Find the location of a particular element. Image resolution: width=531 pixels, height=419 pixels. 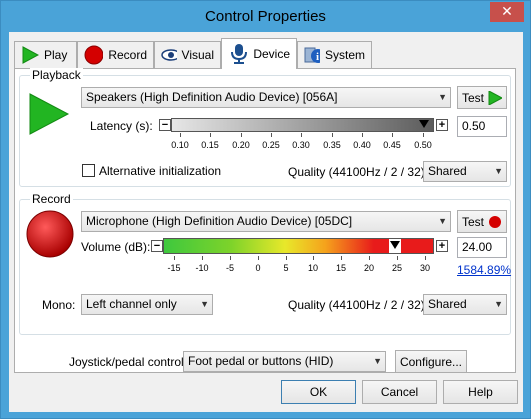

volume-percent-link: 1584.89% is located at coordinates (484, 270).